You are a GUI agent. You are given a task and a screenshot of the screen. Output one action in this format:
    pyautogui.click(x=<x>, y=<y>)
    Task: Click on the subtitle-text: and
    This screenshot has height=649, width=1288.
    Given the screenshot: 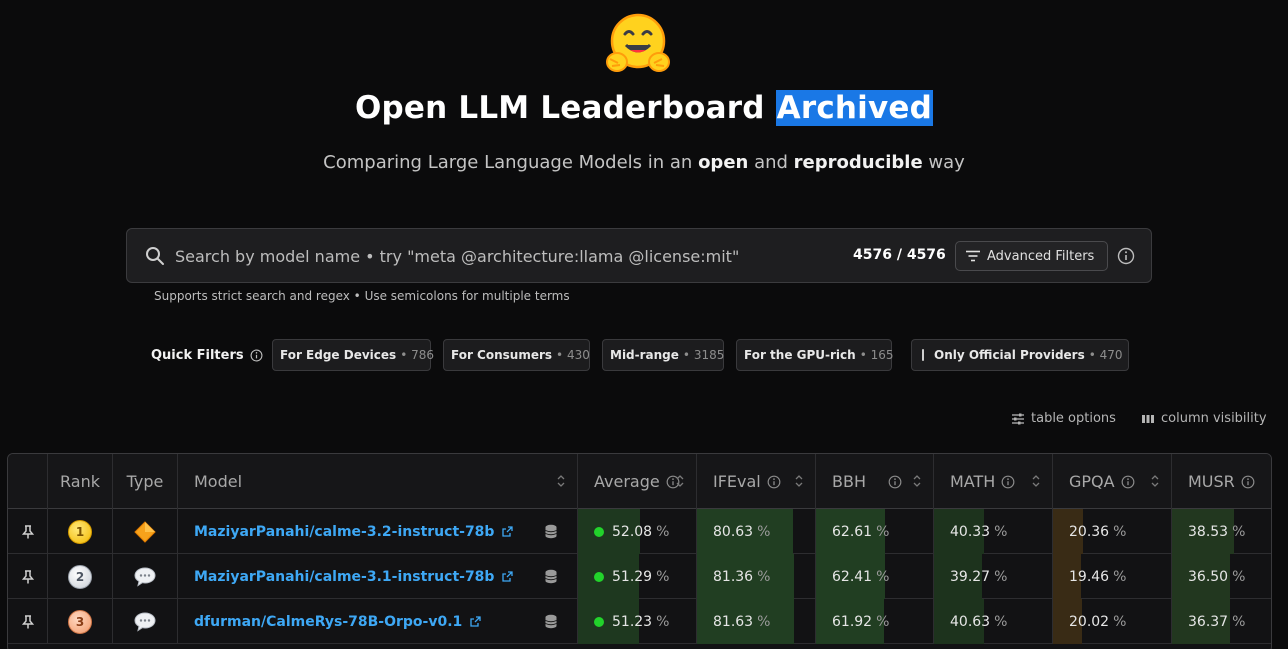 What is the action you would take?
    pyautogui.click(x=771, y=162)
    